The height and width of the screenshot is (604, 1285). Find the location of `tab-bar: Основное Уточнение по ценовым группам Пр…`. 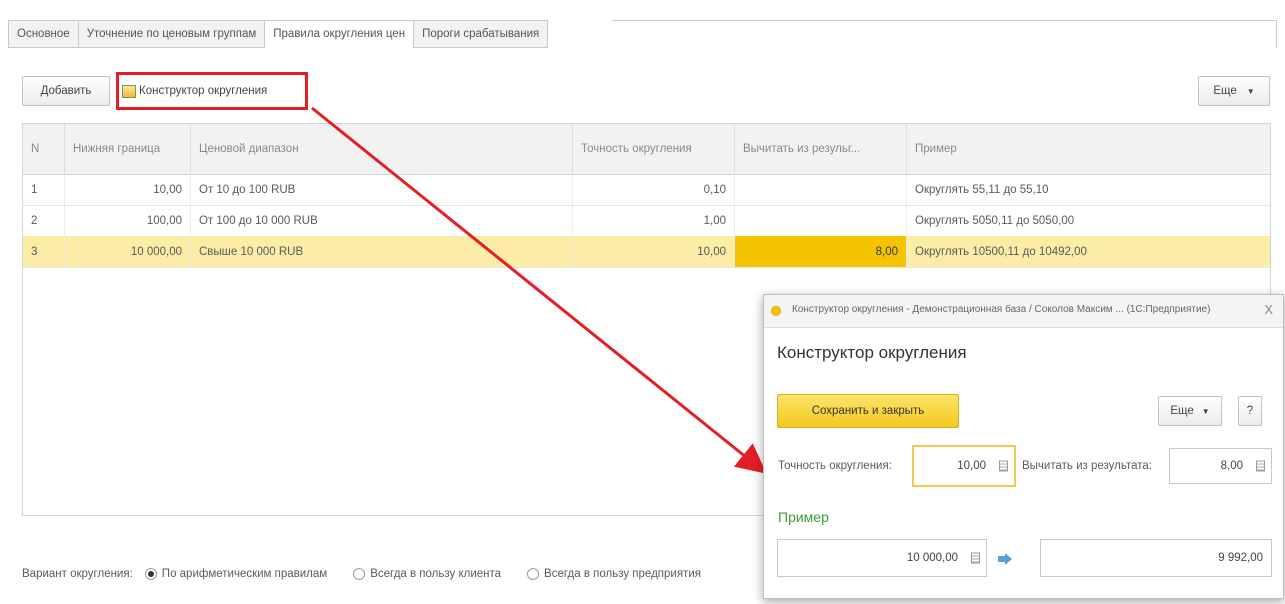

tab-bar: Основное Уточнение по ценовым группам Пр… is located at coordinates (278, 34).